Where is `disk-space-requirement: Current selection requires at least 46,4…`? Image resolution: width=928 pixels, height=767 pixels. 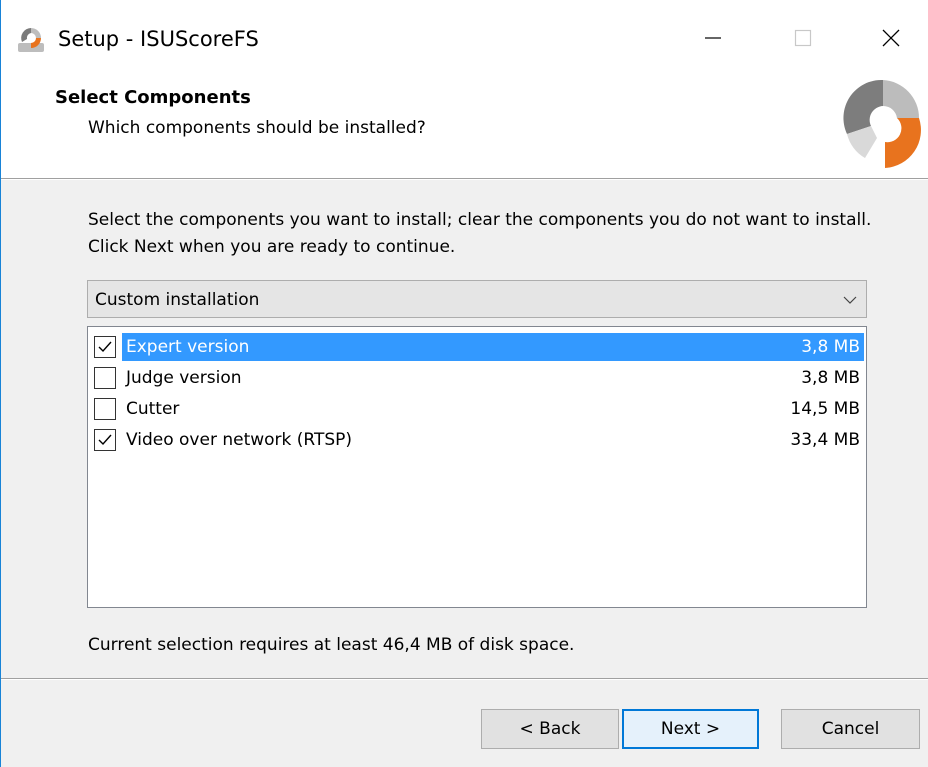 disk-space-requirement: Current selection requires at least 46,4… is located at coordinates (331, 645).